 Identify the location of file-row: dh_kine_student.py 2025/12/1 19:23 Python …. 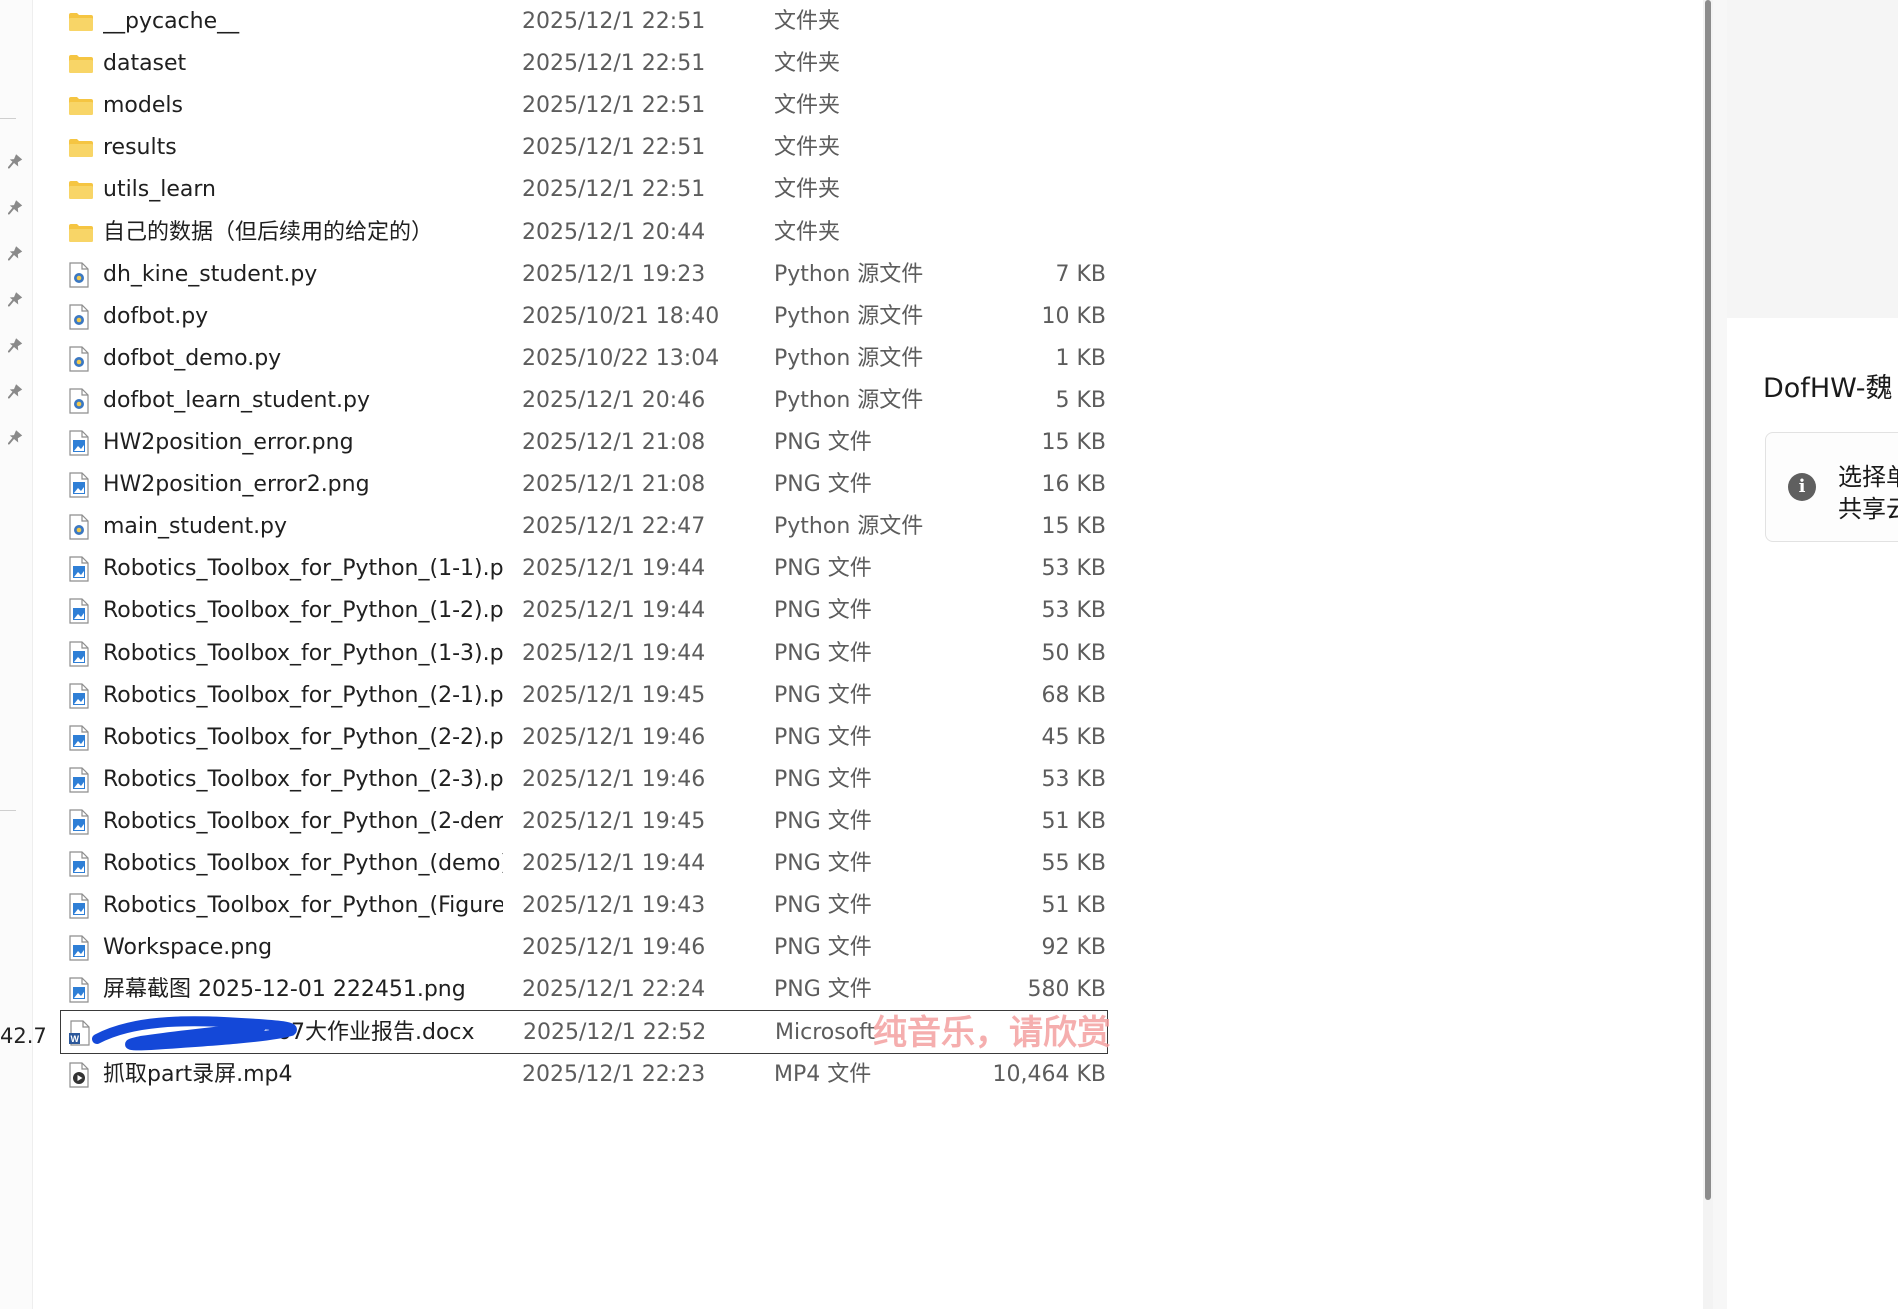
(584, 275).